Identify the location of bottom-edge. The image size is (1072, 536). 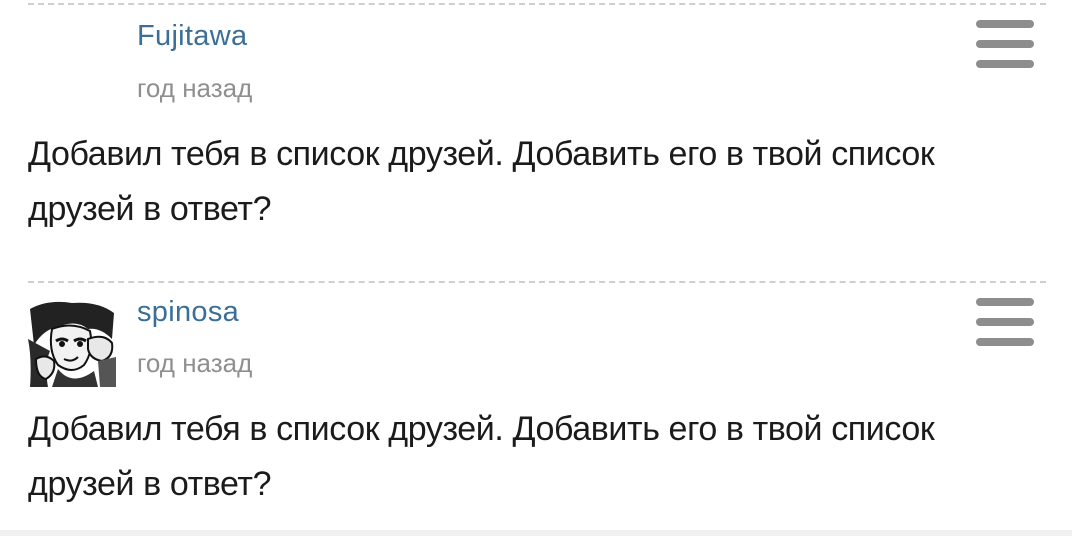
(536, 533).